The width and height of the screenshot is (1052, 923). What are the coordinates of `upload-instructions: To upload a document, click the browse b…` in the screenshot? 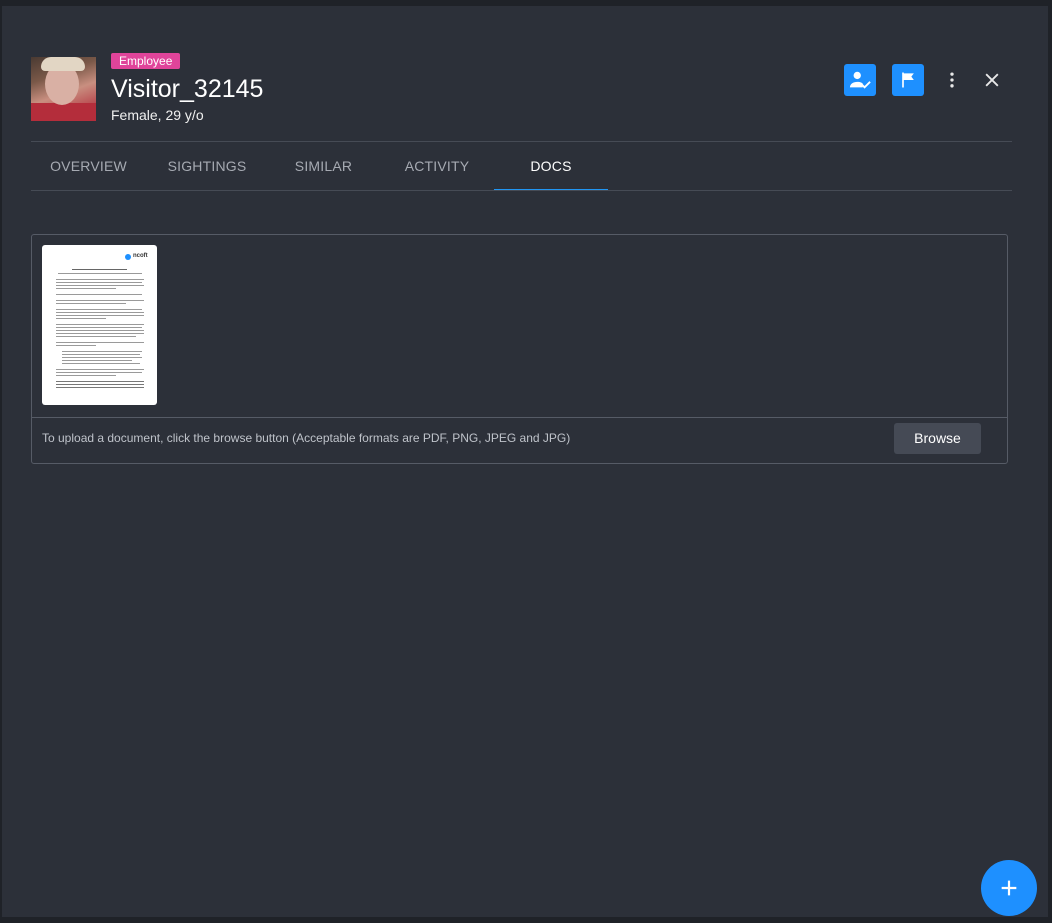 It's located at (306, 438).